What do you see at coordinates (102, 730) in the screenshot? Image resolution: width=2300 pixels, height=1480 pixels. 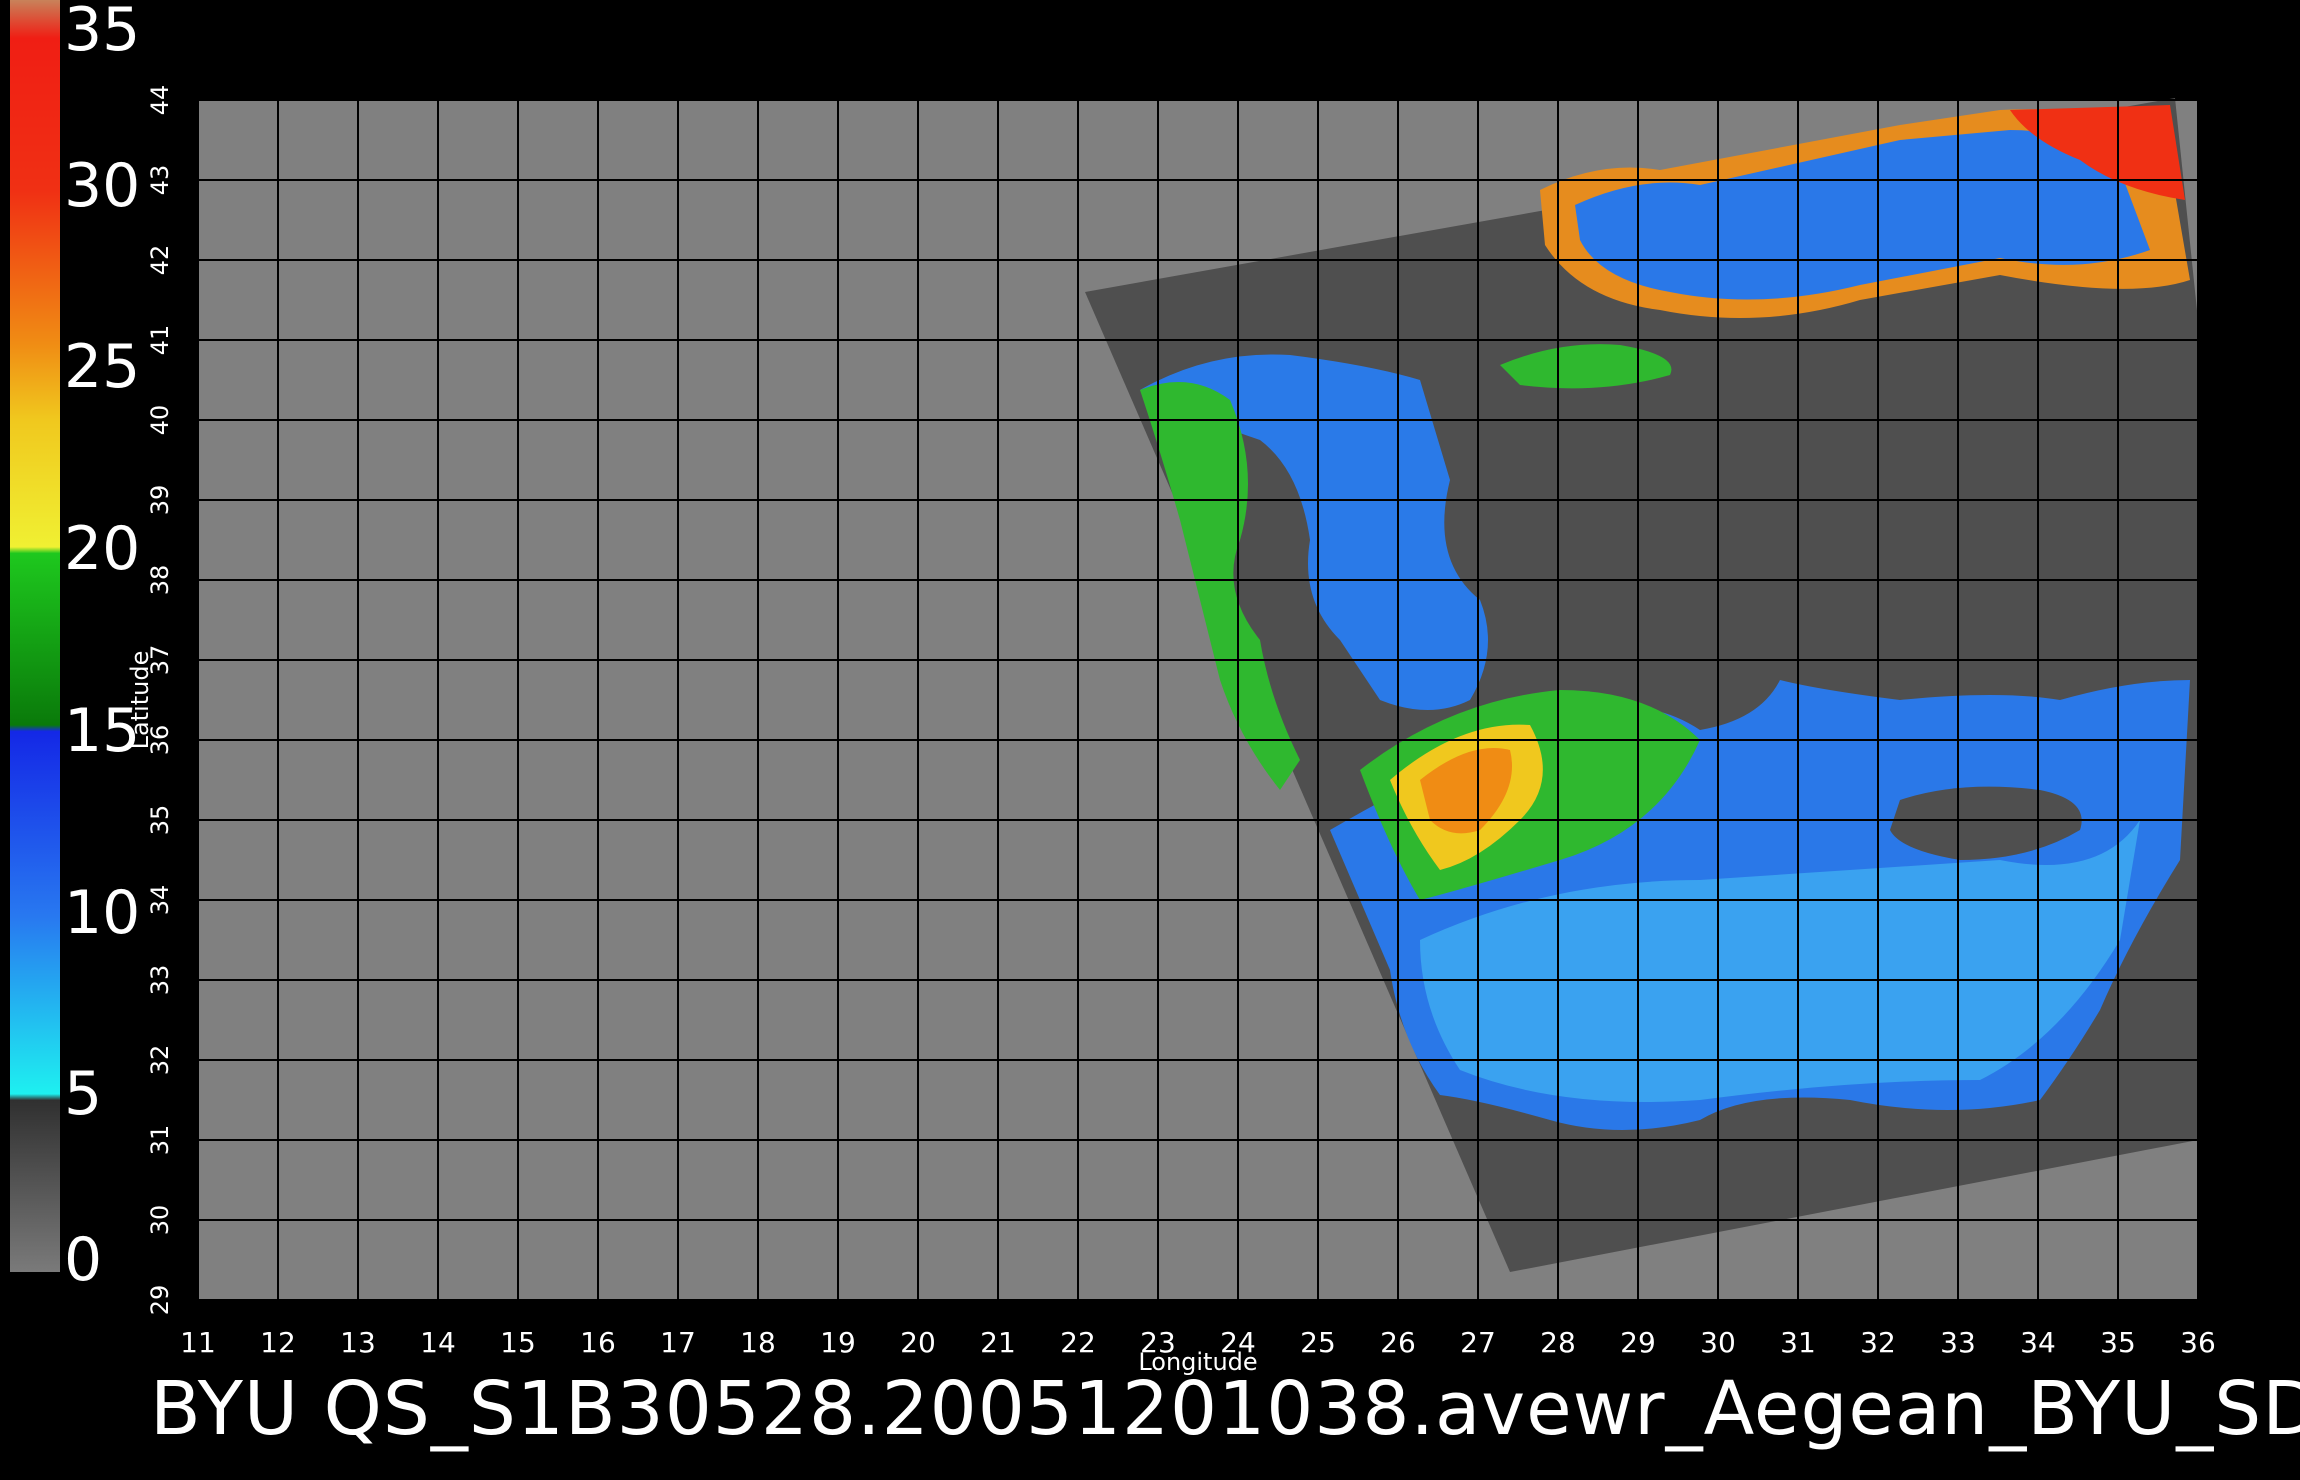 I see `colorbar-label: 15` at bounding box center [102, 730].